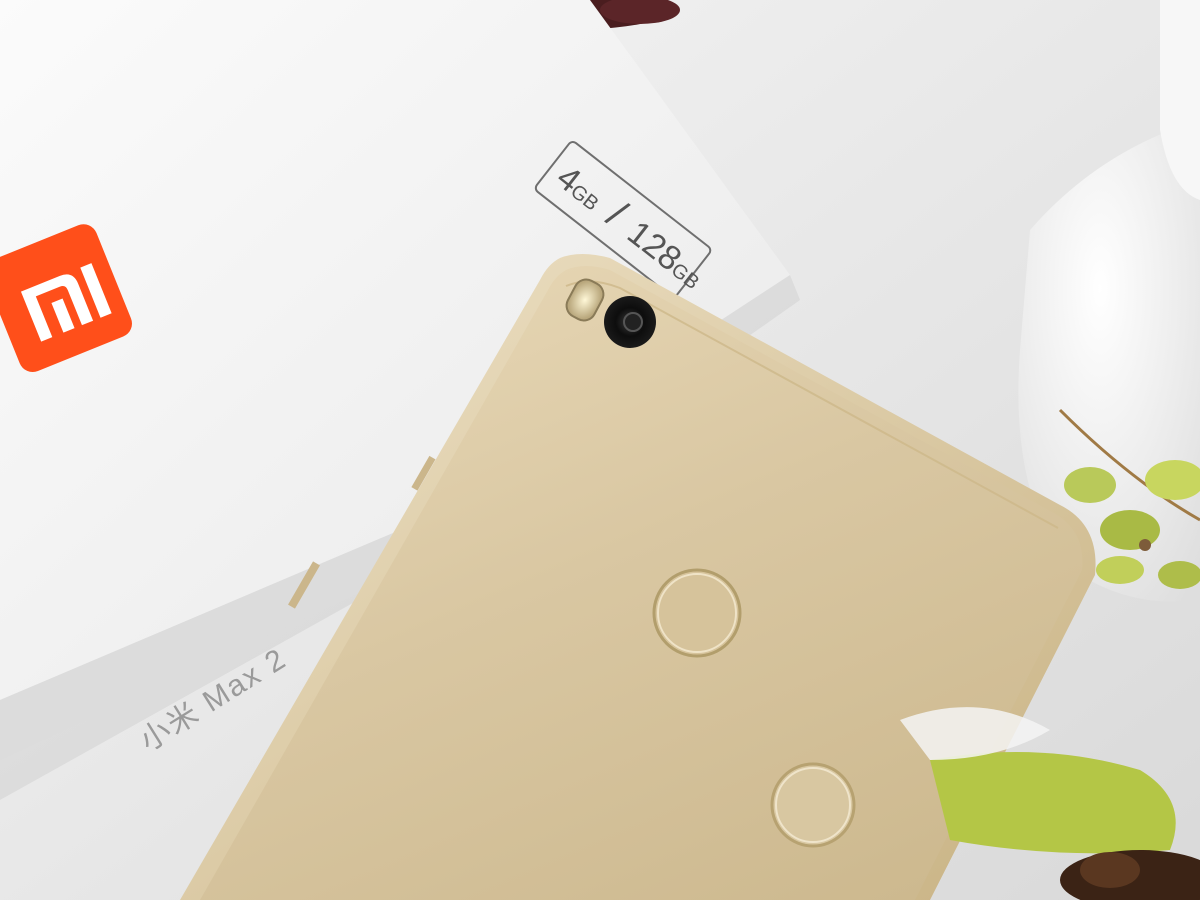 This screenshot has width=1200, height=900. Describe the element at coordinates (813, 805) in the screenshot. I see `reflection-ring-icon` at that location.